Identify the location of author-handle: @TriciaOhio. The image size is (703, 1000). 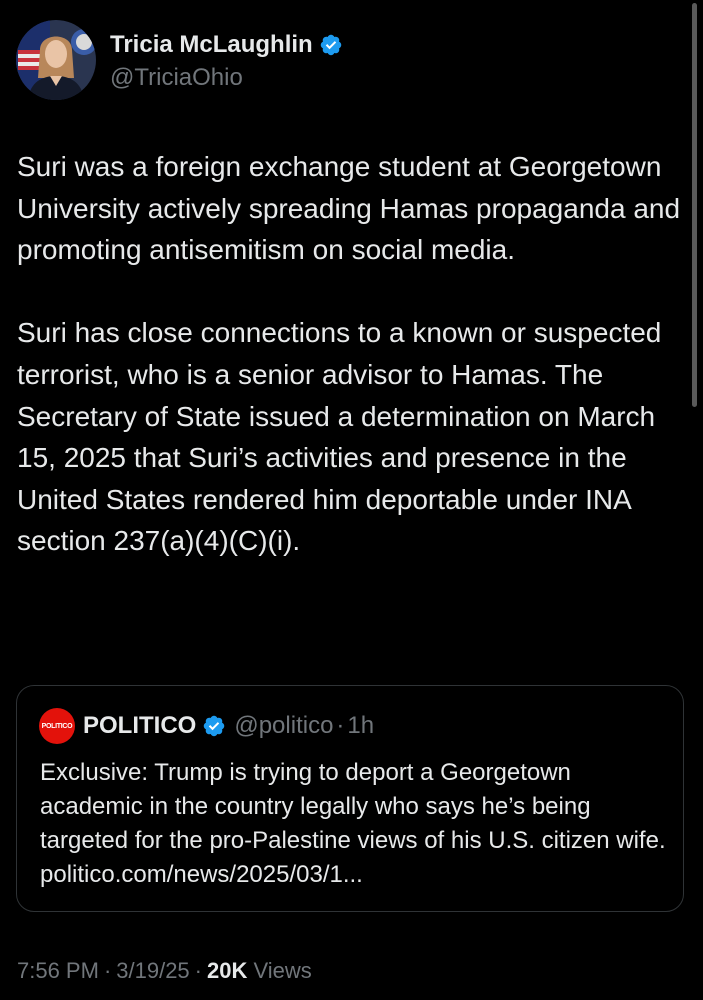
(226, 78).